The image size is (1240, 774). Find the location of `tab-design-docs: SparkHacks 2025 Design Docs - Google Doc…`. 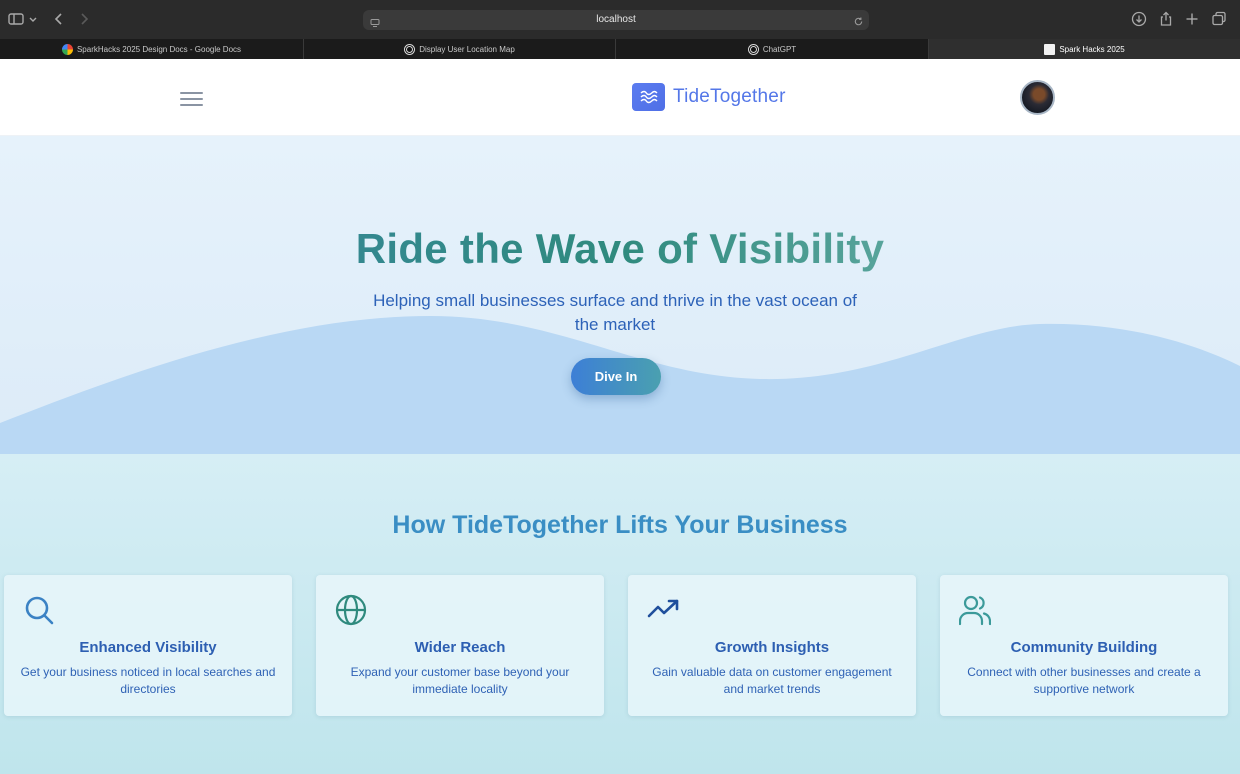

tab-design-docs: SparkHacks 2025 Design Docs - Google Doc… is located at coordinates (152, 49).